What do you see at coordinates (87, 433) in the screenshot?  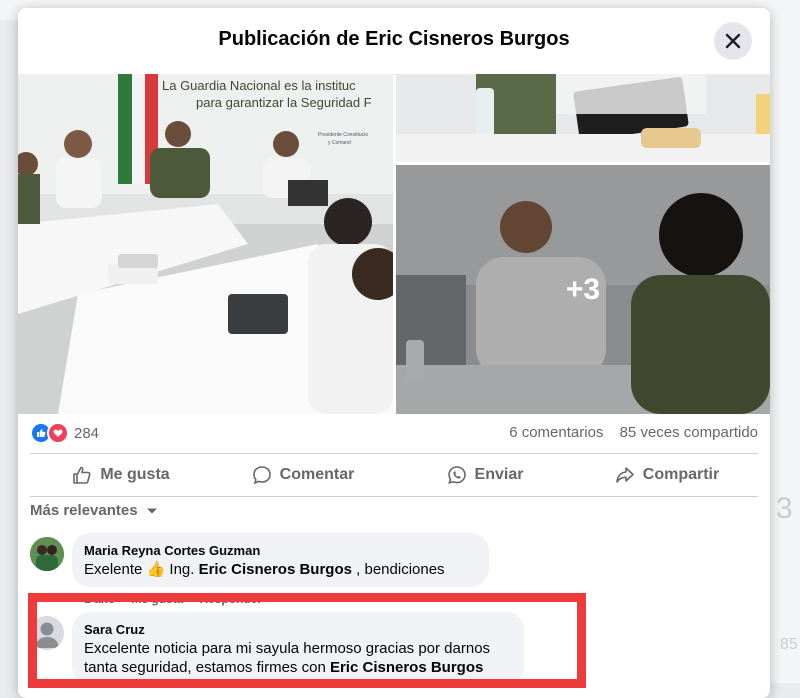 I see `reaction-count: 284` at bounding box center [87, 433].